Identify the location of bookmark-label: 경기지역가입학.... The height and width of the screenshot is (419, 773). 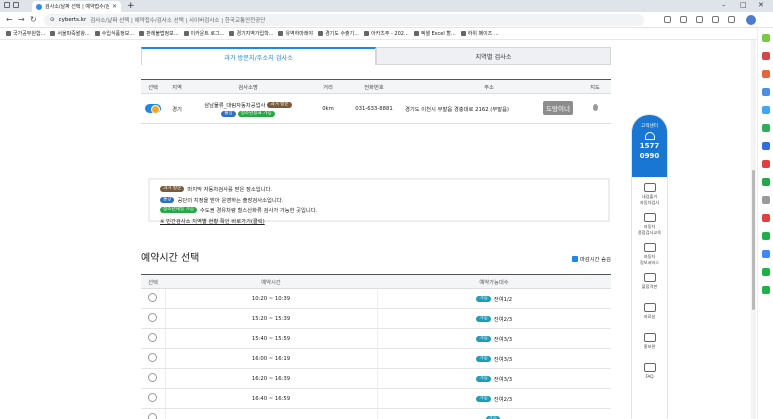
(255, 34).